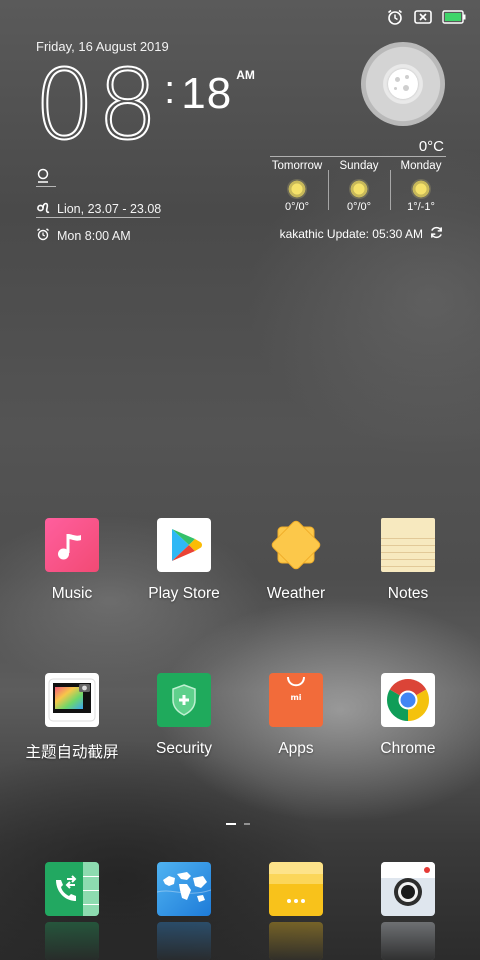 Image resolution: width=480 pixels, height=960 pixels. Describe the element at coordinates (184, 593) in the screenshot. I see `app-label: Play Store` at that location.